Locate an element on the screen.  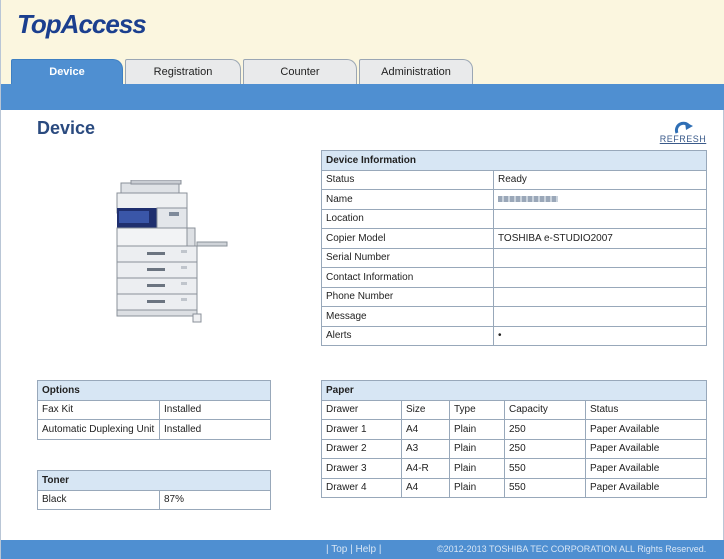
name-value is located at coordinates (600, 199).